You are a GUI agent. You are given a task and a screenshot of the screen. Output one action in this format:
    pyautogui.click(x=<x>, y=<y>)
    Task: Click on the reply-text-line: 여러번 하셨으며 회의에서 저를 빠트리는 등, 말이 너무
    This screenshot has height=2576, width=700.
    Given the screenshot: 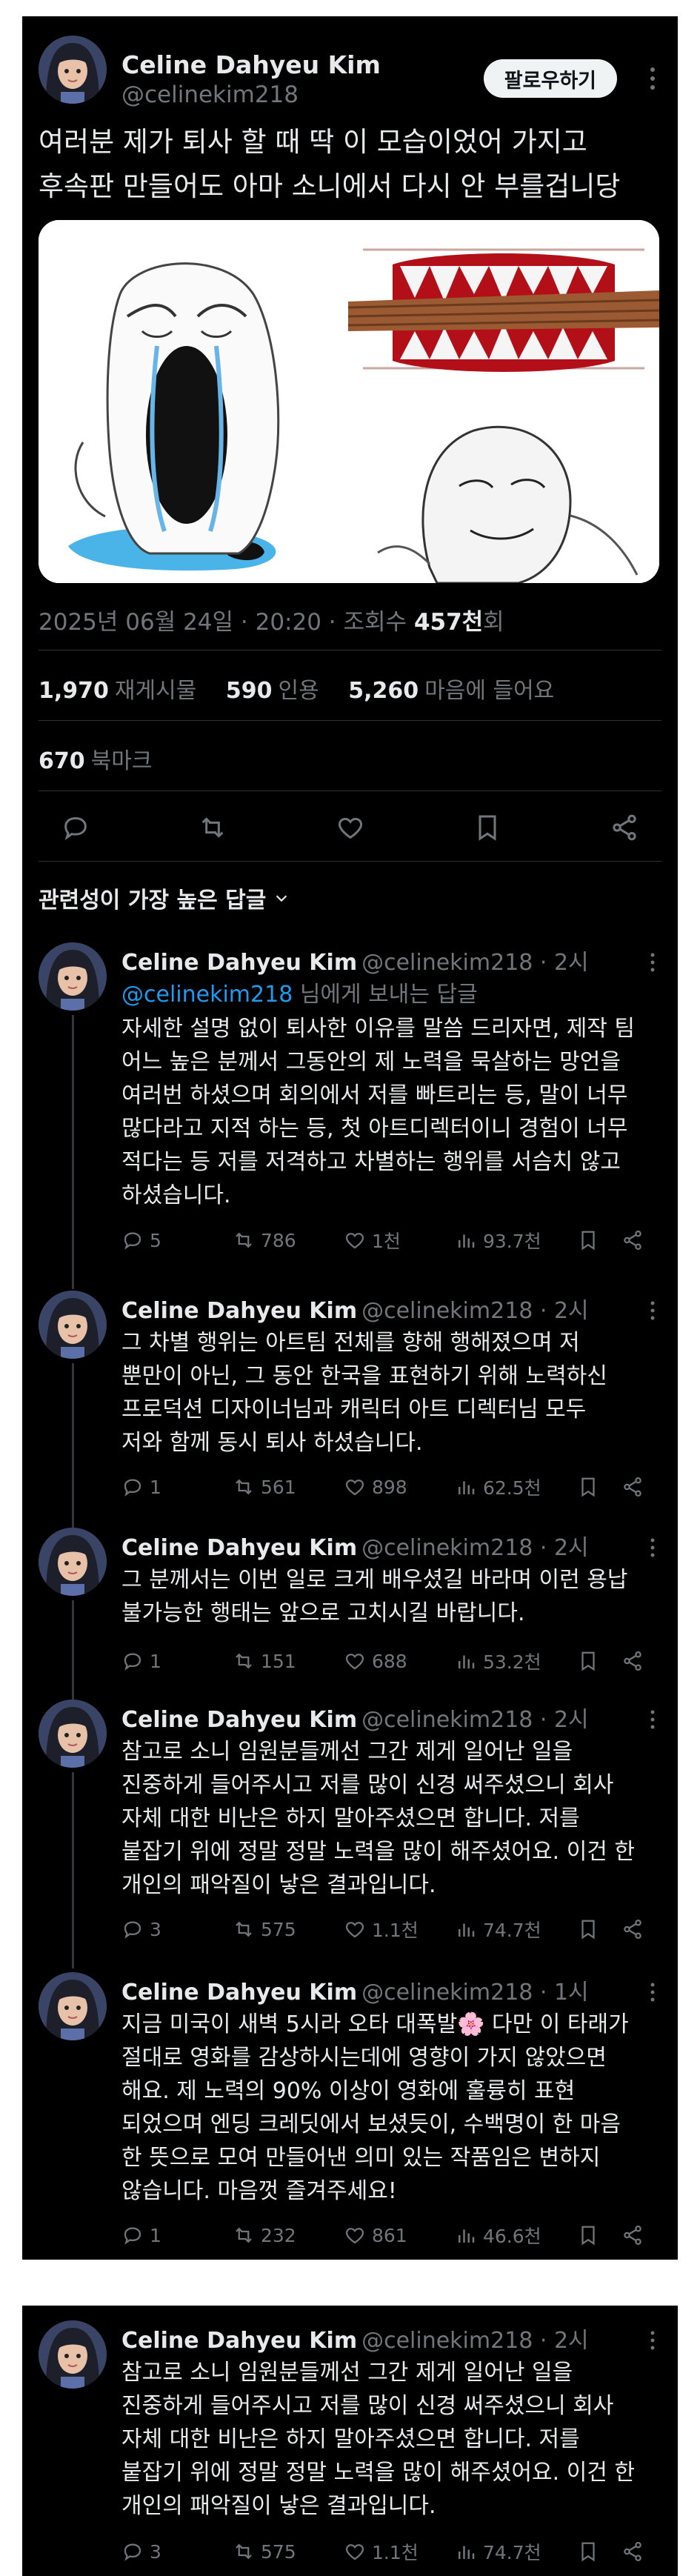 What is the action you would take?
    pyautogui.click(x=374, y=1095)
    